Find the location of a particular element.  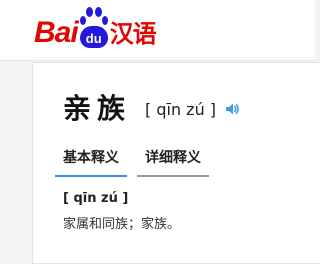

logo-du-text: du is located at coordinates (93, 38).